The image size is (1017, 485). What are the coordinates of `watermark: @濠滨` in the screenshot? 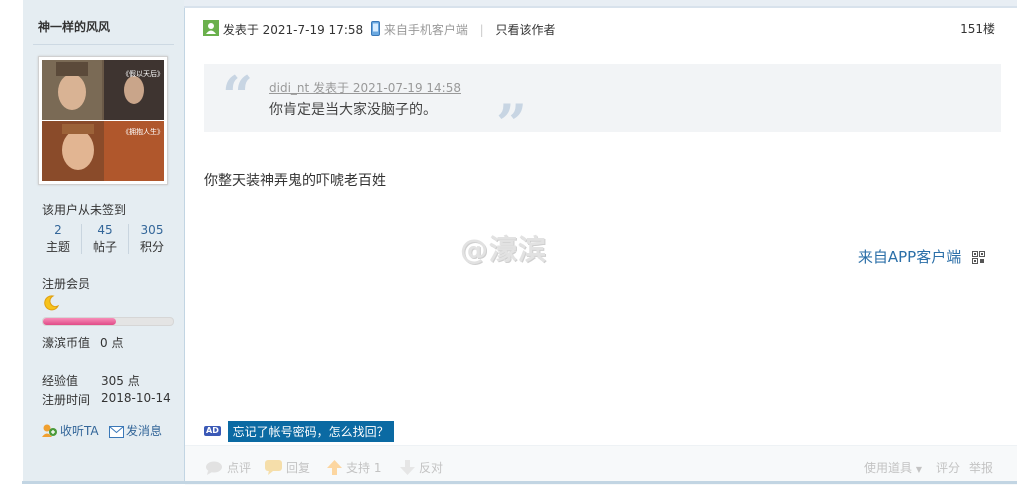 It's located at (504, 249).